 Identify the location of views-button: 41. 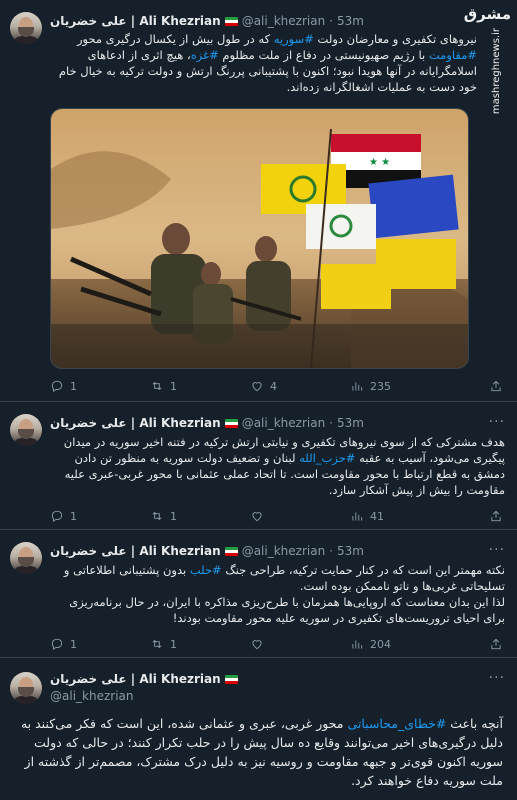
(400, 516).